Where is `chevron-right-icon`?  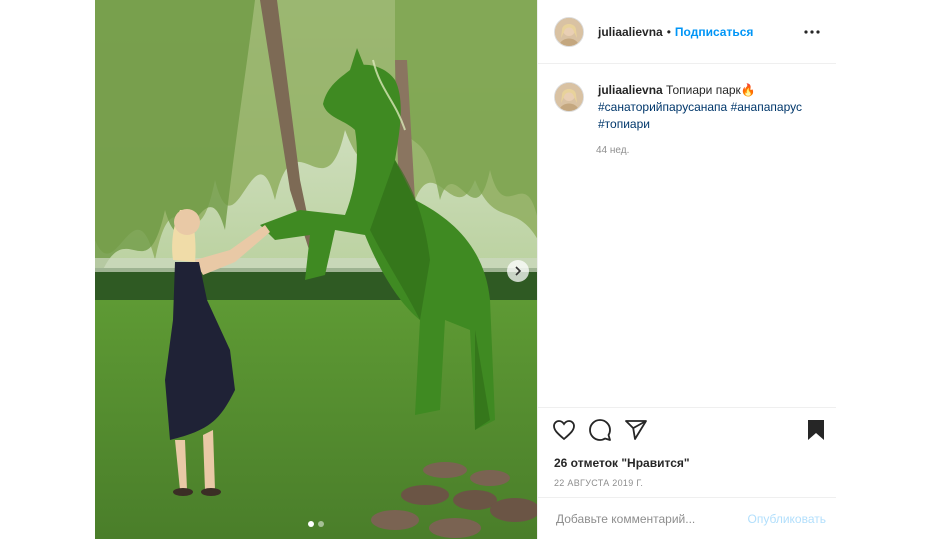
chevron-right-icon is located at coordinates (518, 271).